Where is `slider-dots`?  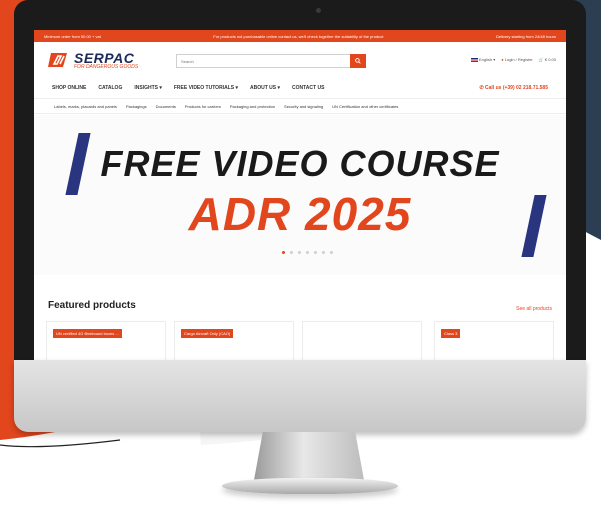 slider-dots is located at coordinates (307, 252).